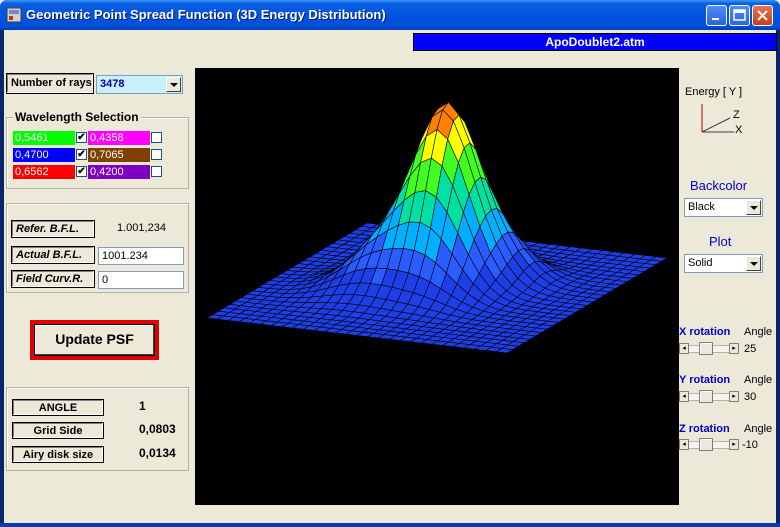 The height and width of the screenshot is (527, 780). Describe the element at coordinates (714, 92) in the screenshot. I see `energy-axis-label: Energy [ Y ]` at that location.